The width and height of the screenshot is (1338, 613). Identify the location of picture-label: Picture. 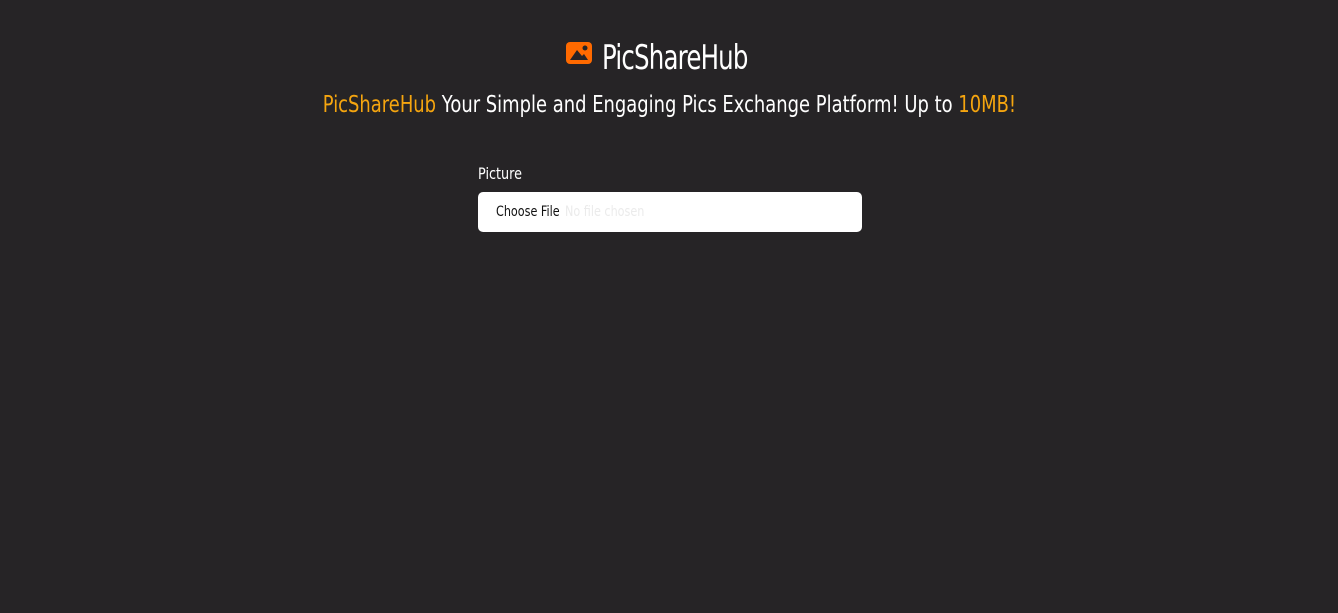
(500, 173).